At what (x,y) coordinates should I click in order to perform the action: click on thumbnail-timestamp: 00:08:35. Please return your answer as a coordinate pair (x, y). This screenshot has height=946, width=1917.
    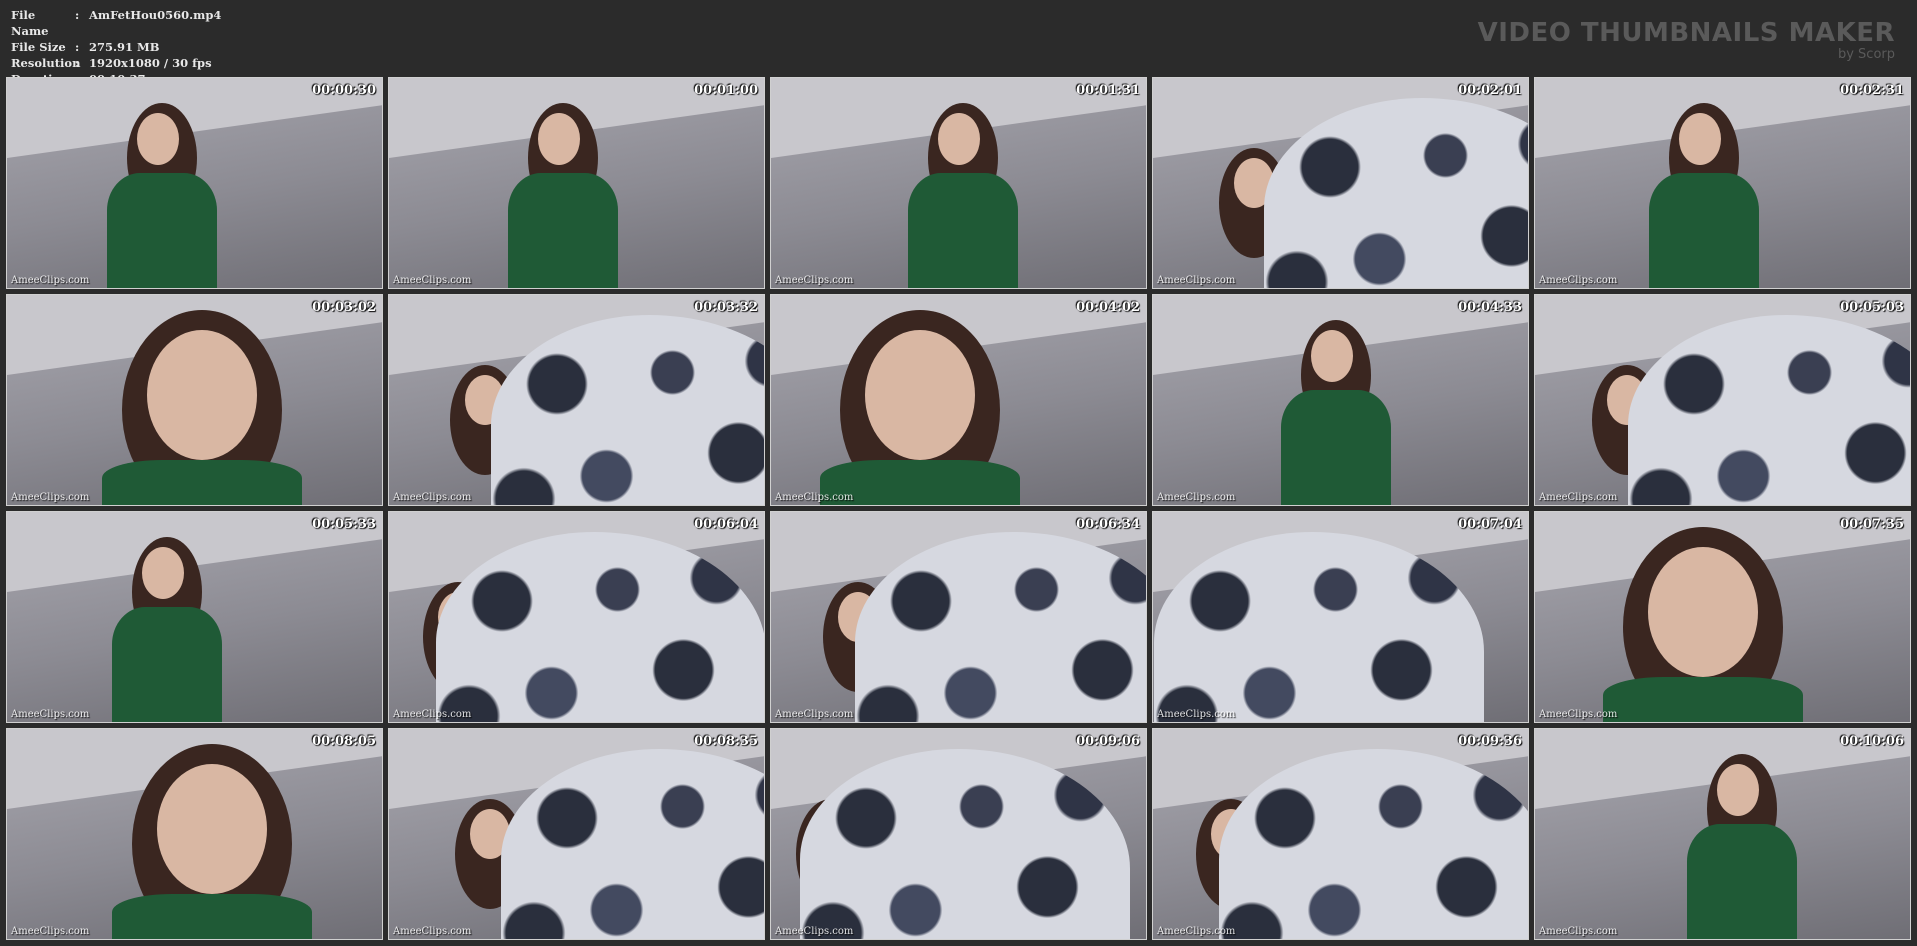
    Looking at the image, I should click on (726, 741).